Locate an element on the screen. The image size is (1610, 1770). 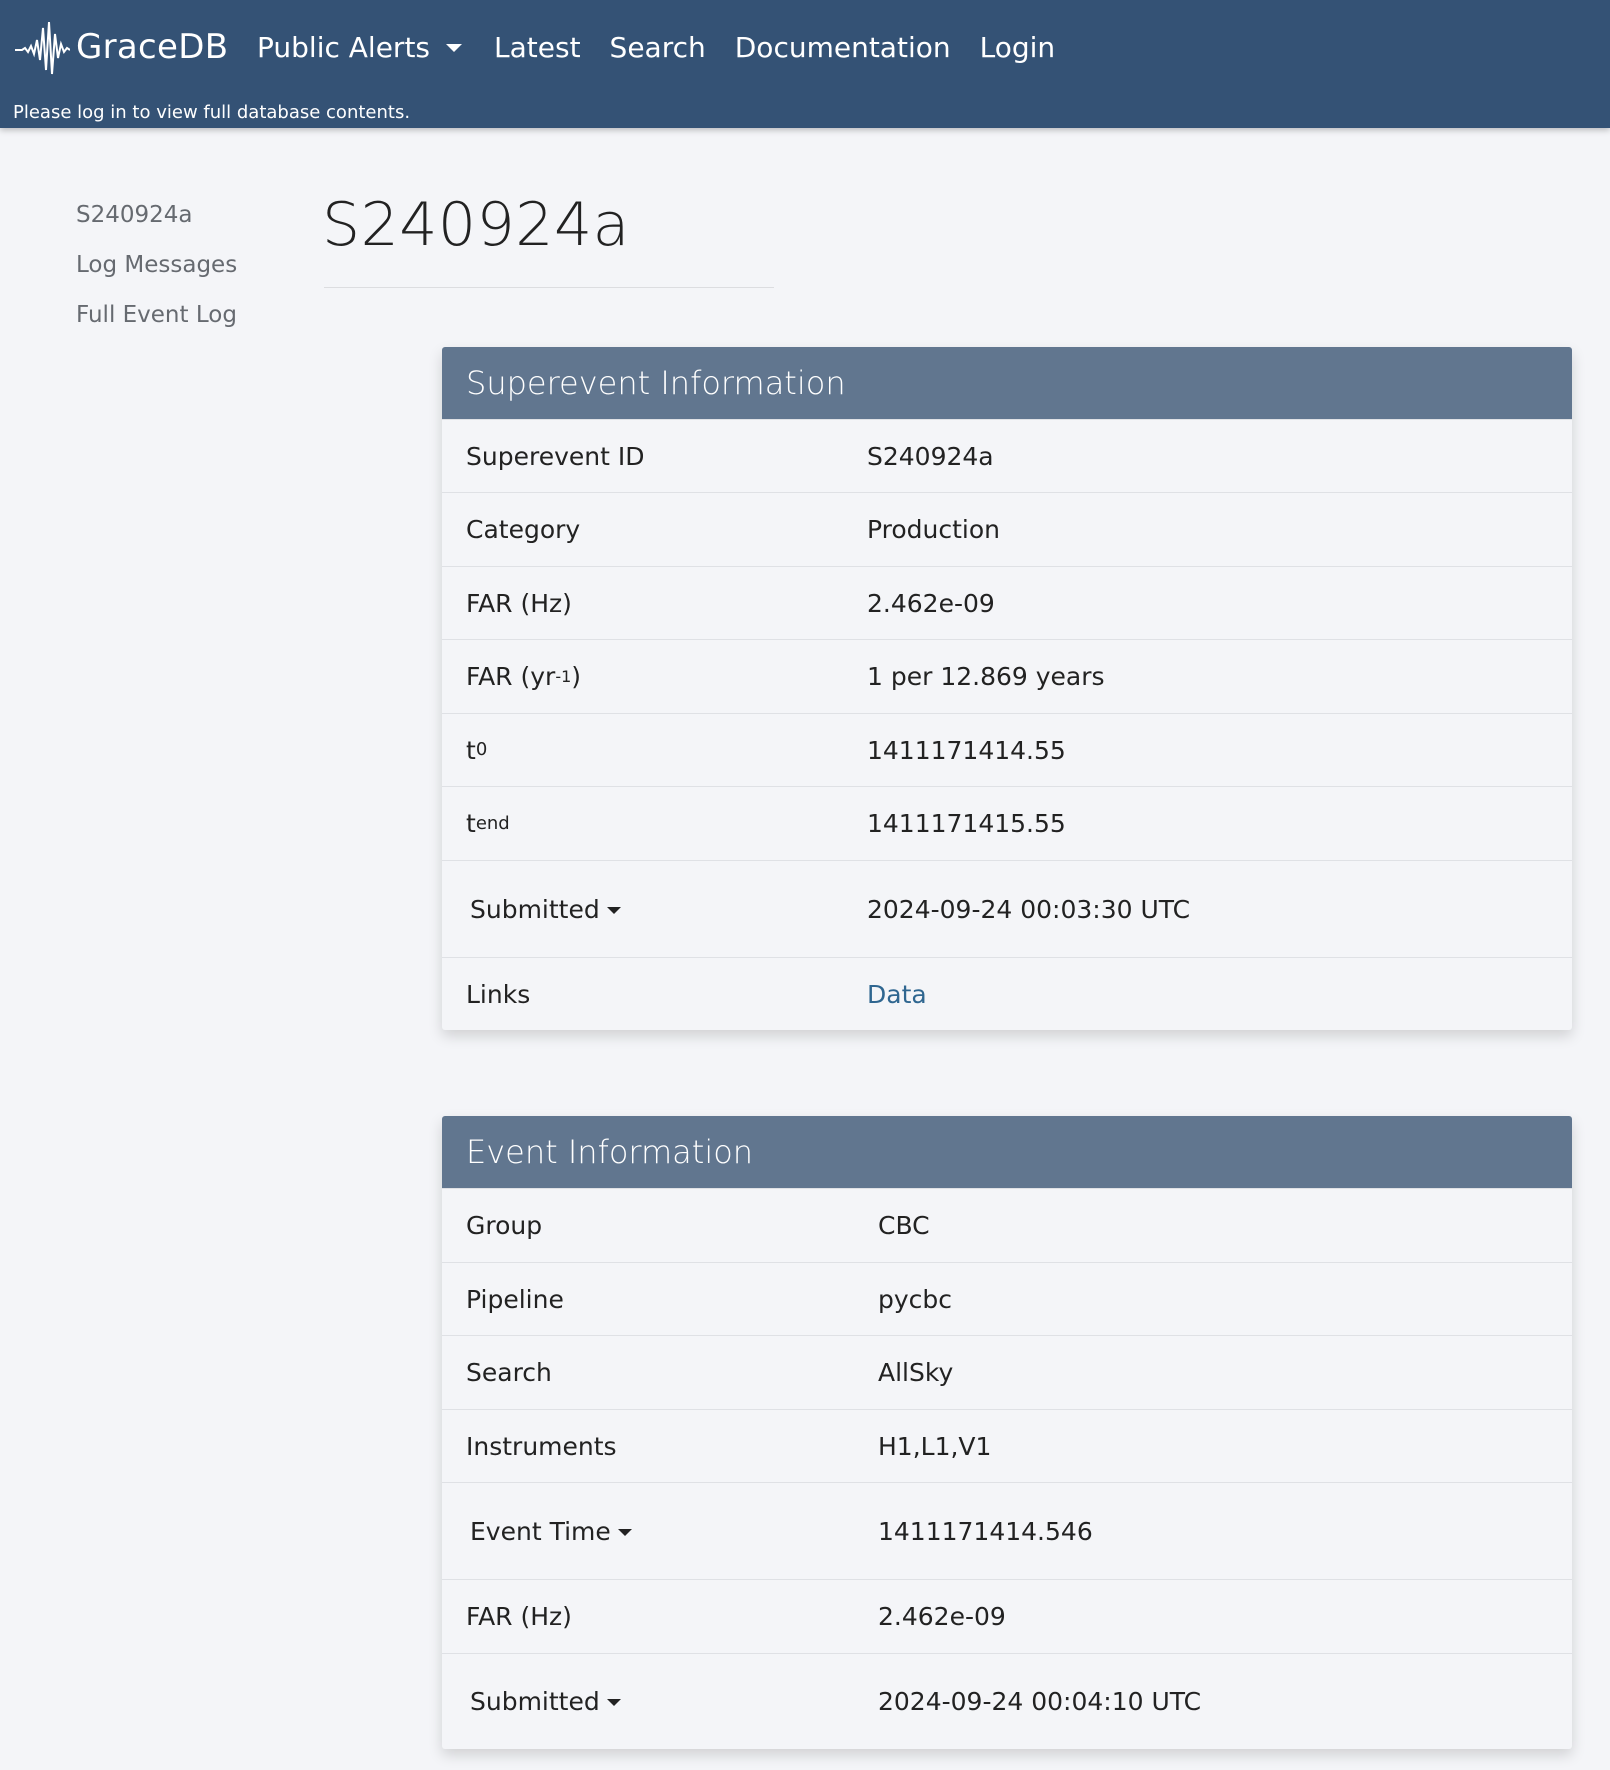
data-link: Data is located at coordinates (897, 994).